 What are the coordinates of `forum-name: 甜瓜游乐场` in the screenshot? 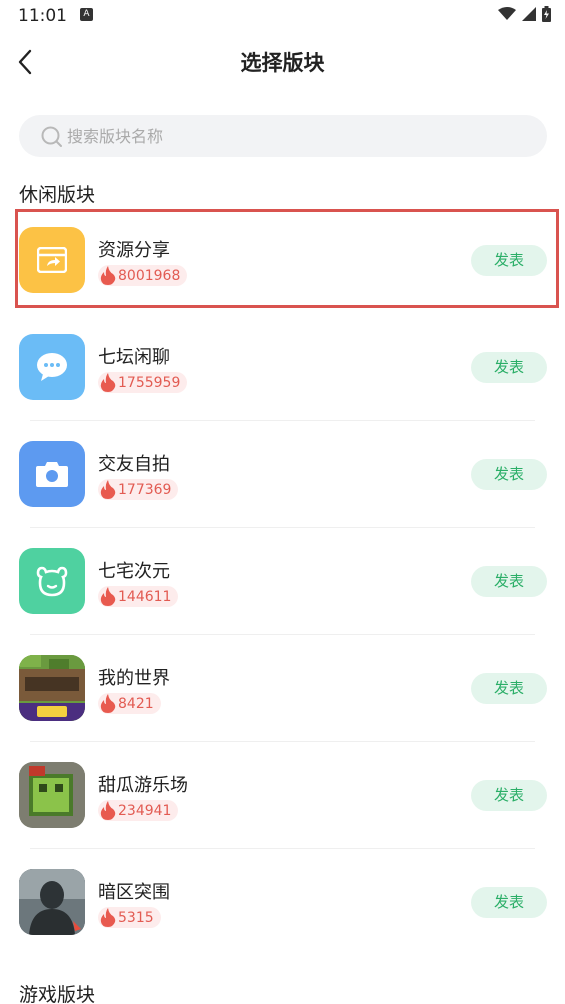 It's located at (143, 785).